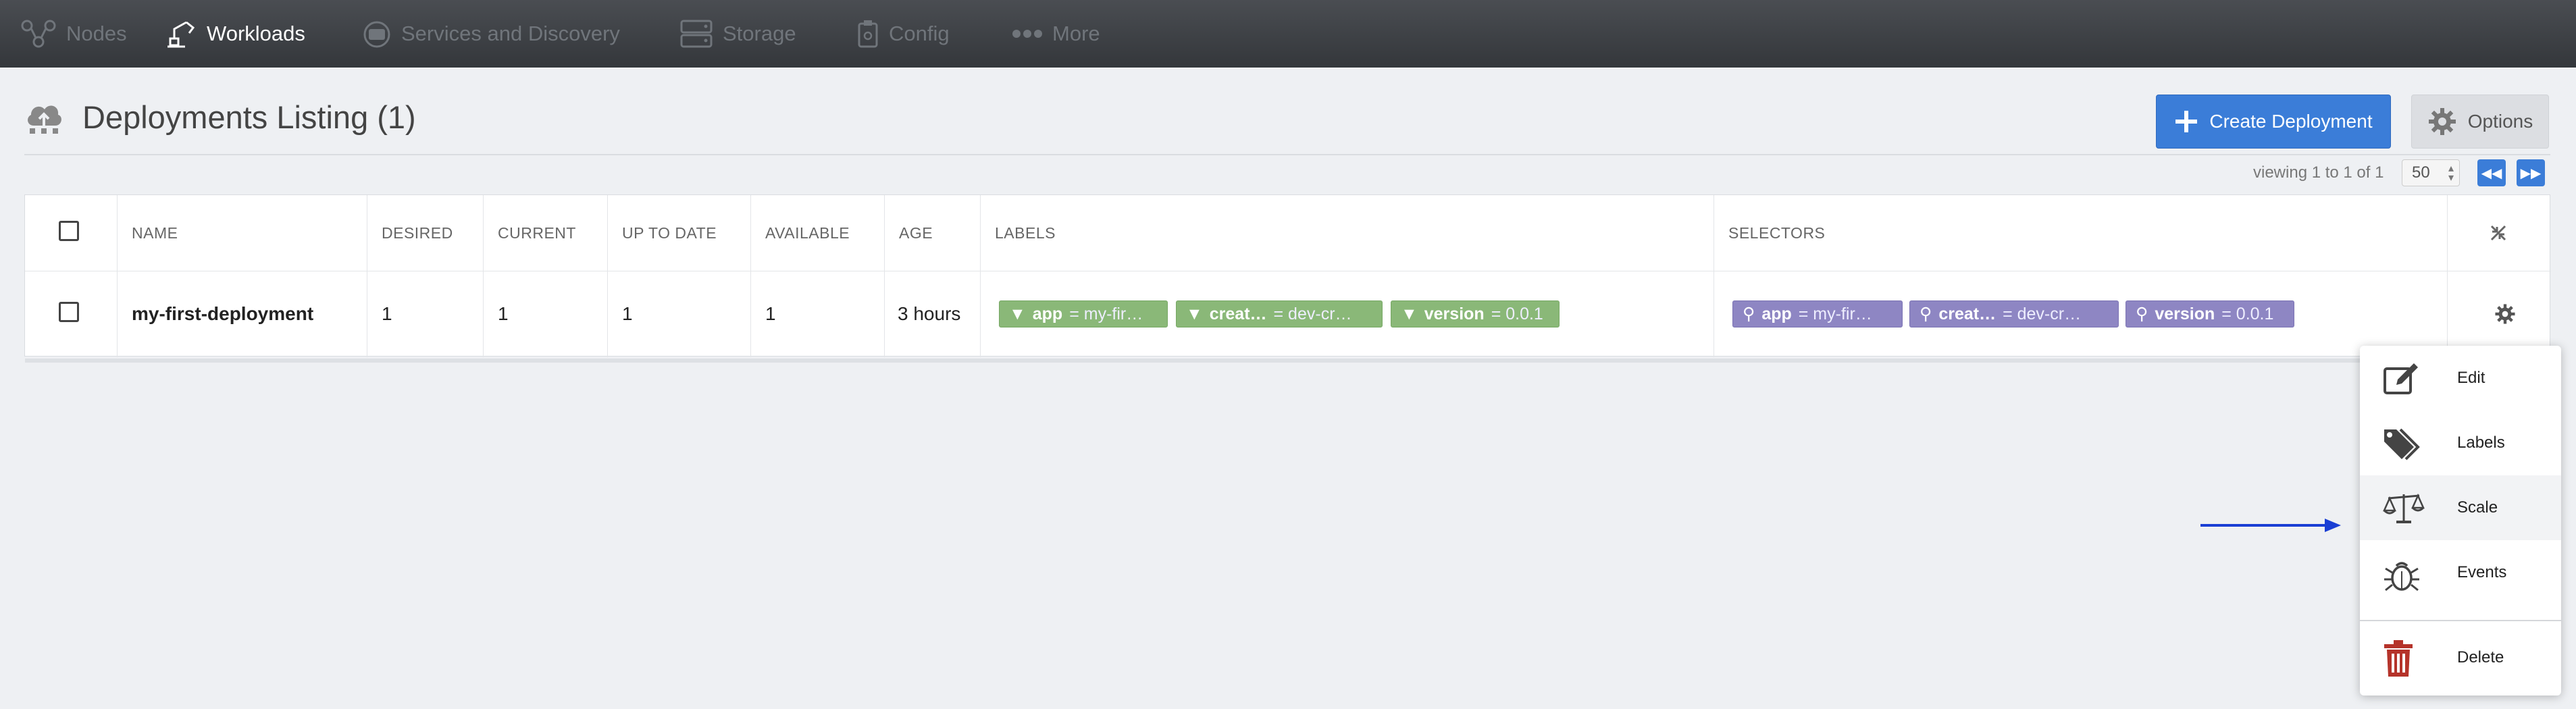 This screenshot has width=2576, height=709. Describe the element at coordinates (2477, 507) in the screenshot. I see `menu-label: Scale` at that location.